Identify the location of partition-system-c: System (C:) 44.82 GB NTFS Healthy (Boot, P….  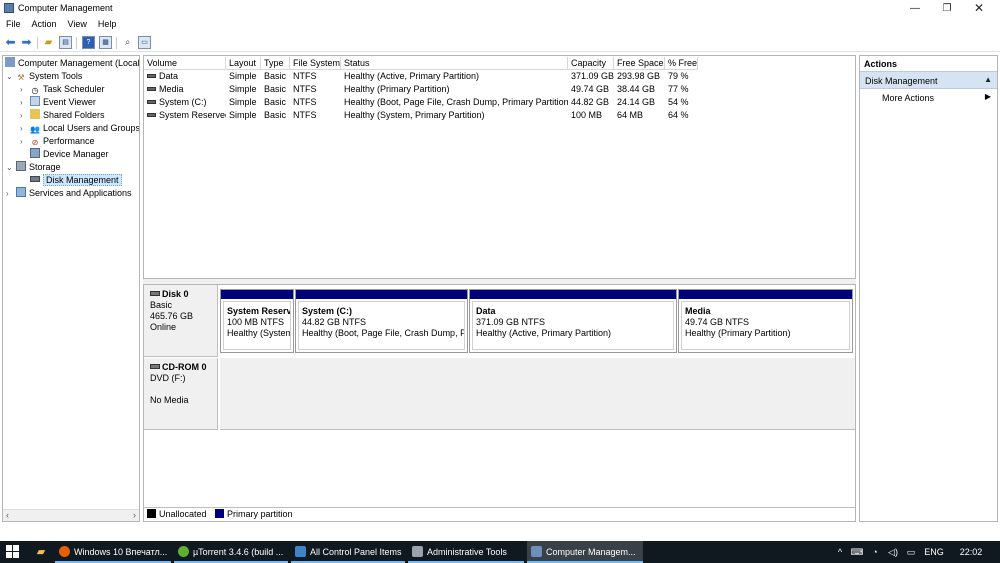
(381, 321).